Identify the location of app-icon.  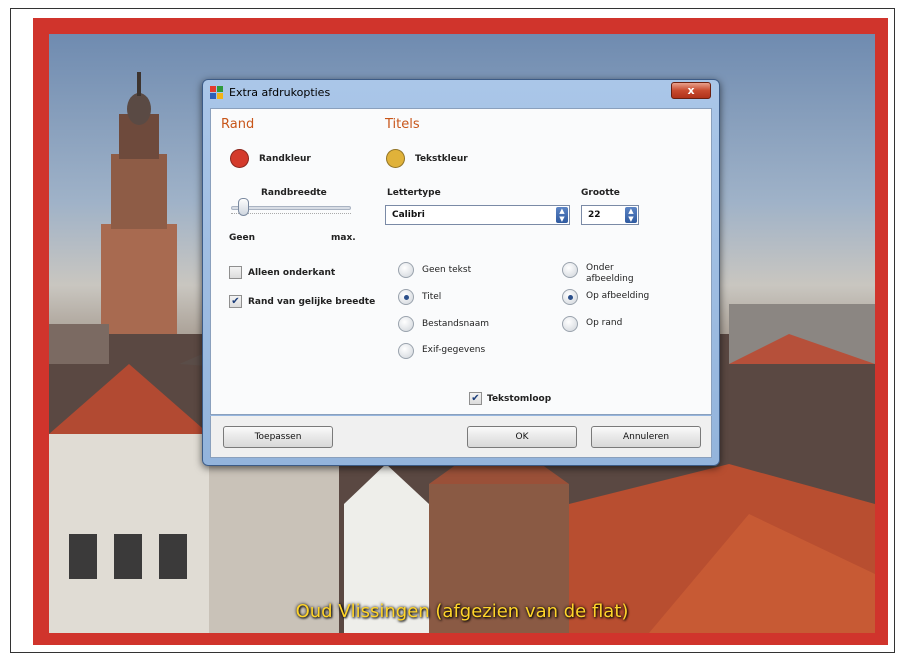
(217, 93).